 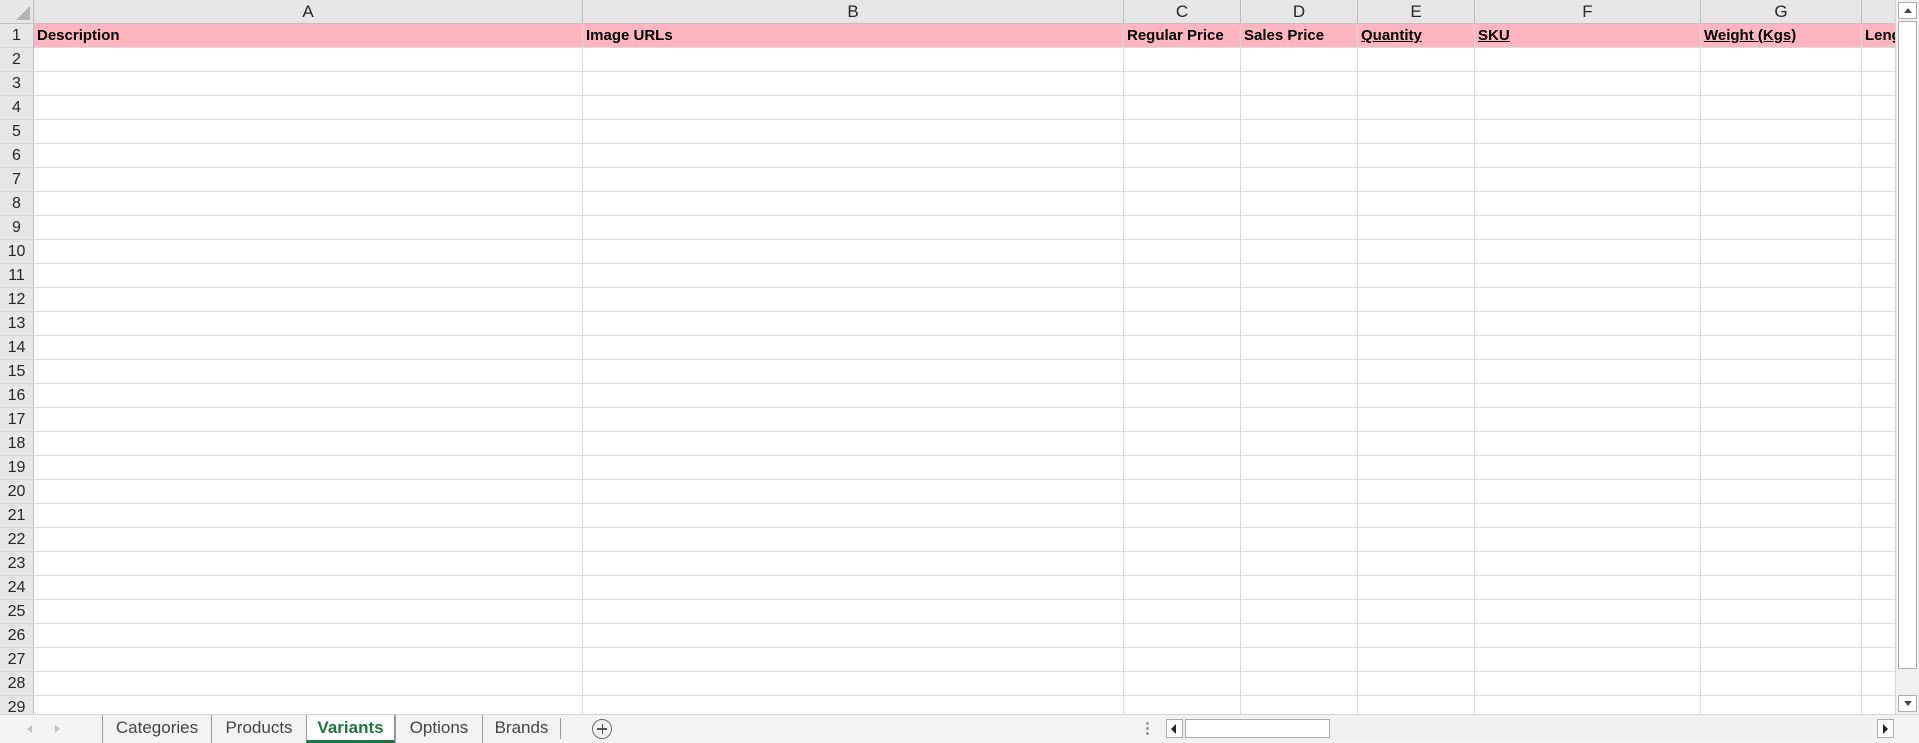 I want to click on row-header: 25, so click(x=16, y=612).